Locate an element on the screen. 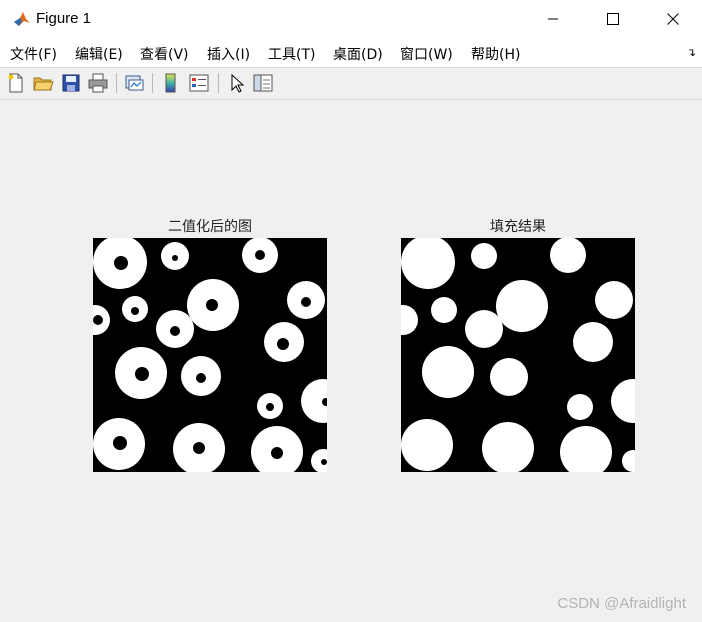  menu-tools: 工具(T) is located at coordinates (291, 54).